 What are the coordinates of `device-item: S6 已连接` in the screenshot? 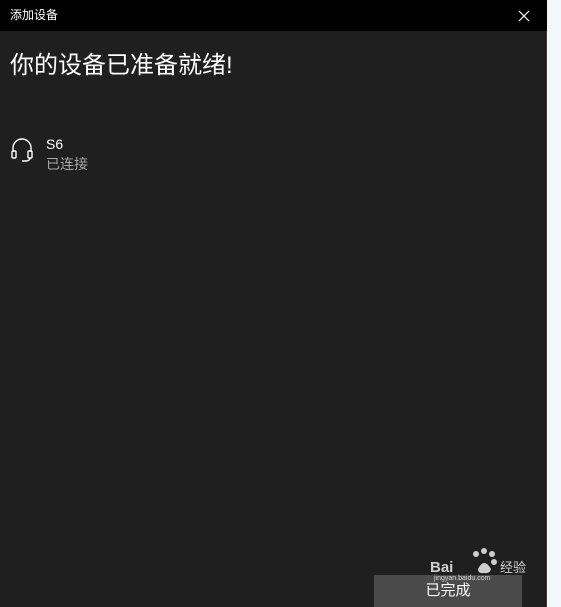 It's located at (160, 156).